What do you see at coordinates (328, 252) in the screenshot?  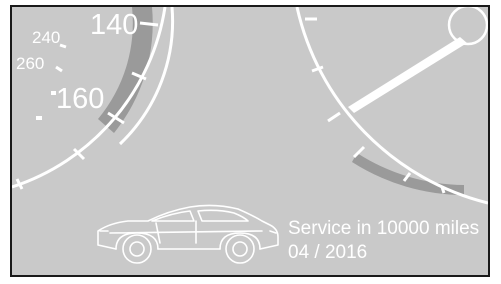 I see `service-date-text: 04 / 2016` at bounding box center [328, 252].